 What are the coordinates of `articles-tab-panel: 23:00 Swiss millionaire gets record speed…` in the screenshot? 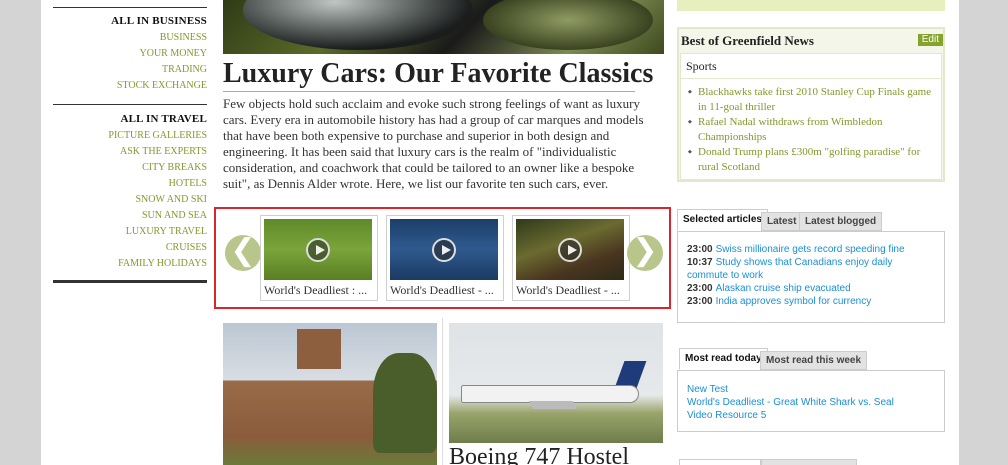 It's located at (811, 277).